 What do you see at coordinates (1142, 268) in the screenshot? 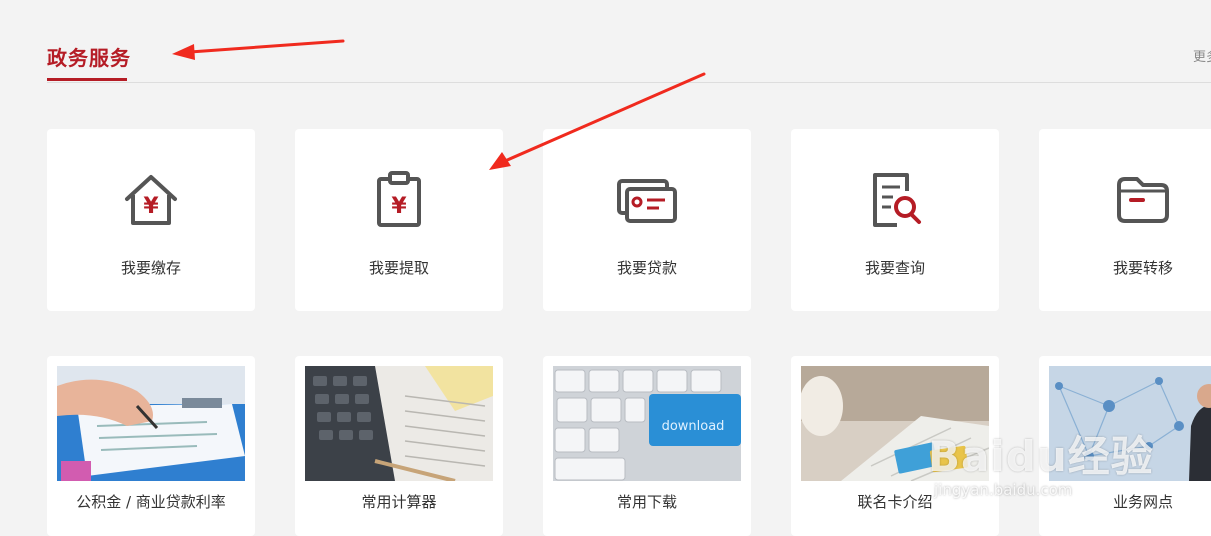
I see `service-label: 我要转移` at bounding box center [1142, 268].